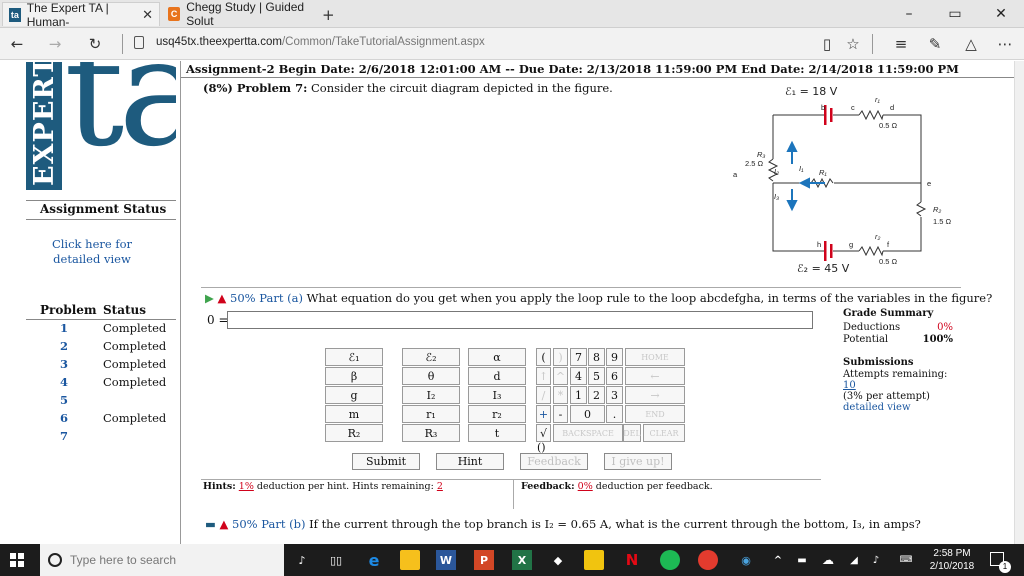 Image resolution: width=1024 pixels, height=576 pixels. Describe the element at coordinates (596, 357) in the screenshot. I see `key-8: 8` at that location.